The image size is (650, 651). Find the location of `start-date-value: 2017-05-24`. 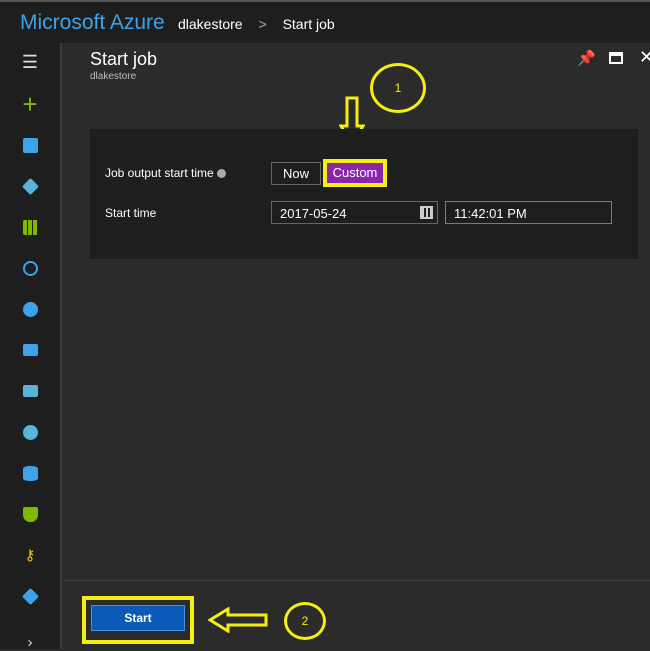

start-date-value: 2017-05-24 is located at coordinates (313, 213).